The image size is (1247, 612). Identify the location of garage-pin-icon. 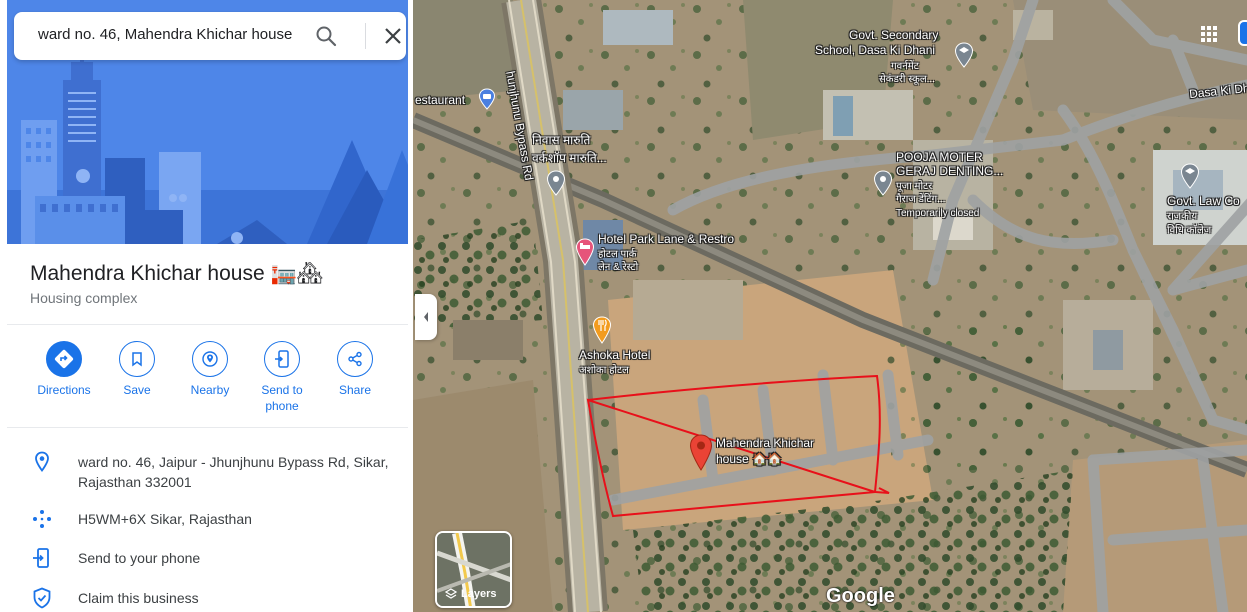
(883, 185).